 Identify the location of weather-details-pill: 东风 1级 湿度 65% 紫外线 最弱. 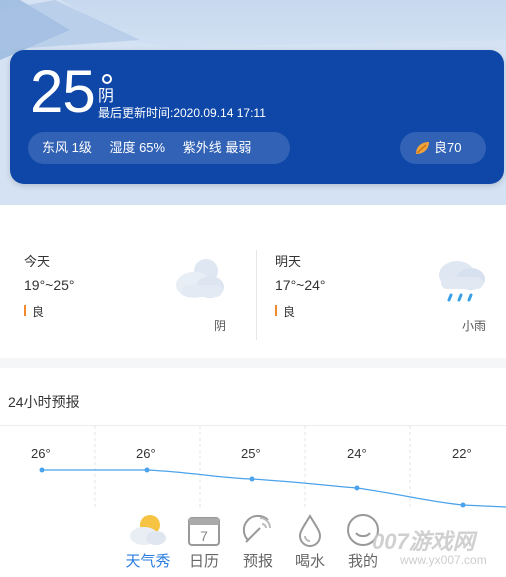
(159, 148).